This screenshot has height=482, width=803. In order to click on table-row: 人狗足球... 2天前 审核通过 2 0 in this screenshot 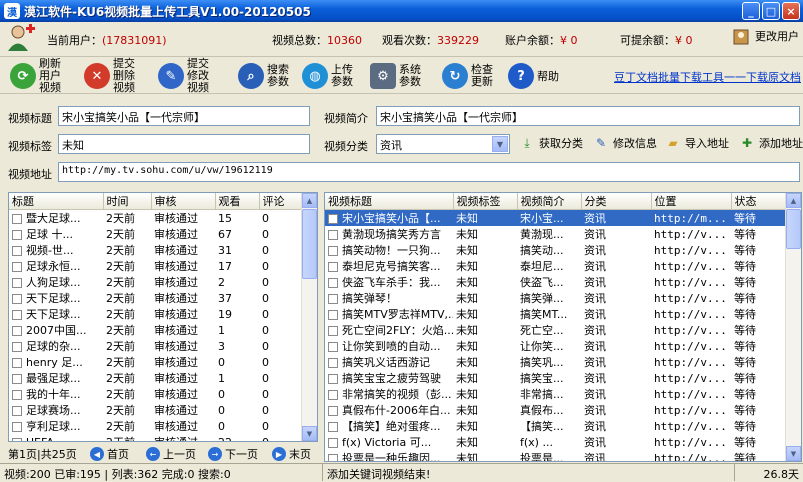, I will do `click(155, 282)`.